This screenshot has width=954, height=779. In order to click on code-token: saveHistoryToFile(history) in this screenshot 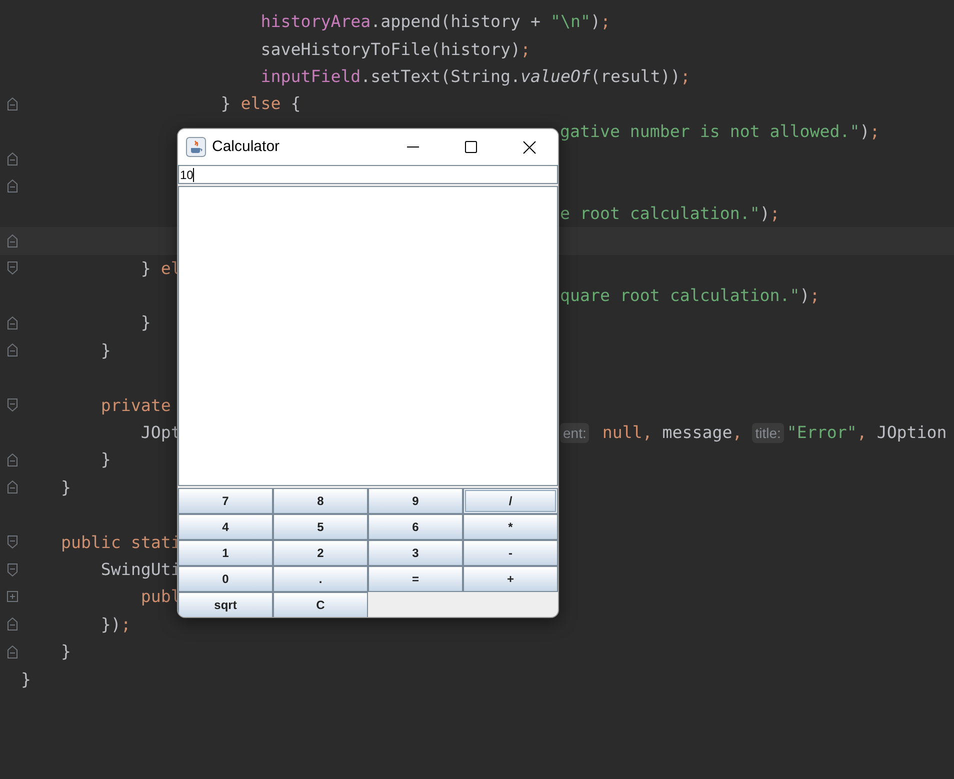, I will do `click(390, 49)`.